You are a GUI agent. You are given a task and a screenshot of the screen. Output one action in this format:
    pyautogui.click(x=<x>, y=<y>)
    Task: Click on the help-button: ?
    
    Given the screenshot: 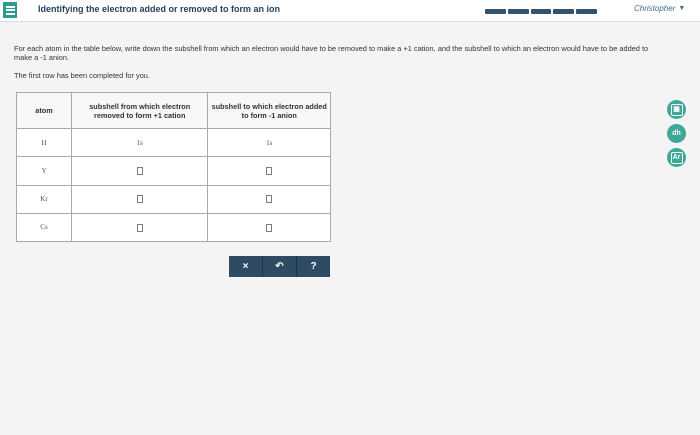 What is the action you would take?
    pyautogui.click(x=313, y=266)
    